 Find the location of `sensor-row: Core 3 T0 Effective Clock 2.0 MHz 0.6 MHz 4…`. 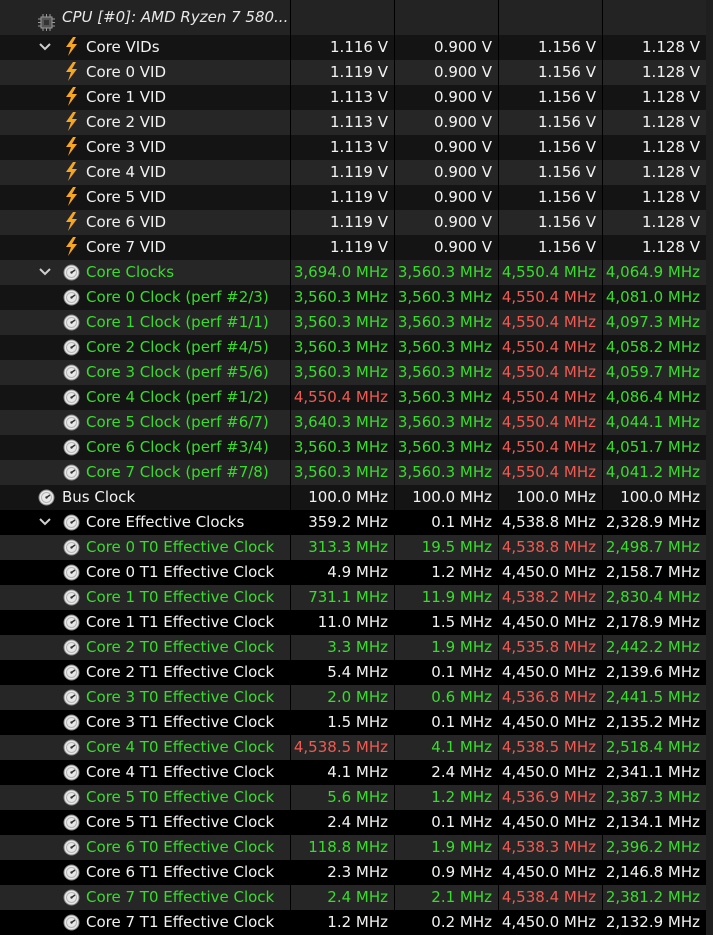

sensor-row: Core 3 T0 Effective Clock 2.0 MHz 0.6 MHz 4… is located at coordinates (356, 697).